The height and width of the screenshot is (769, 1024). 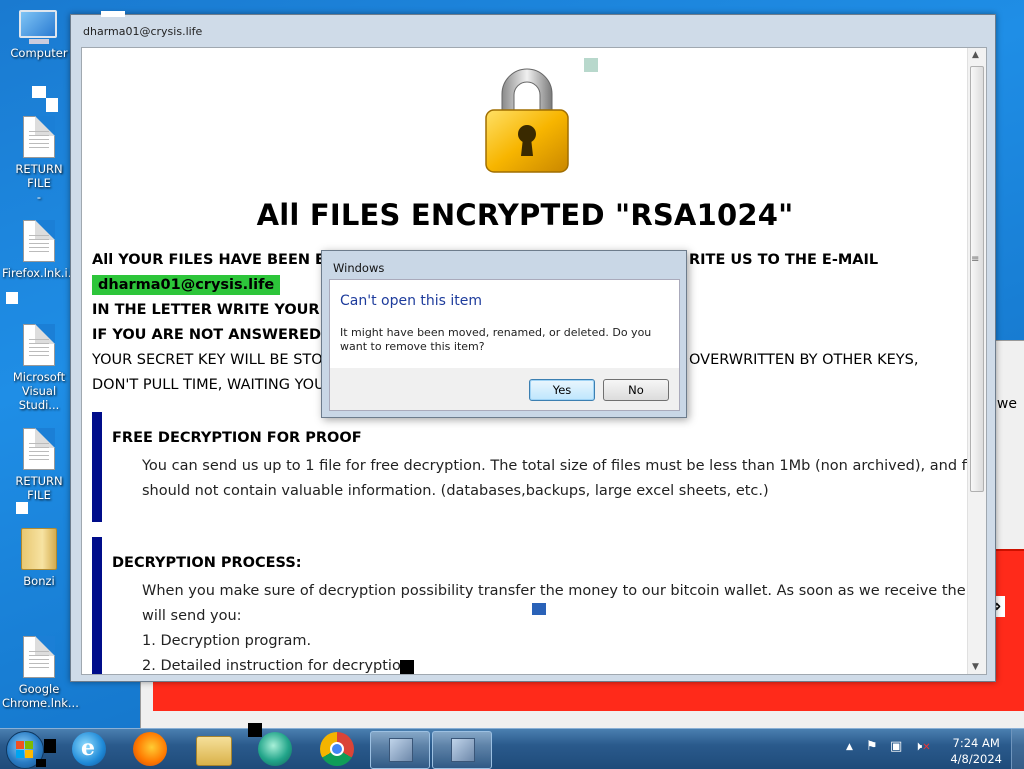 What do you see at coordinates (208, 385) in the screenshot?
I see `ransom-line-6: DON'T PULL TIME, WAITING YOU` at bounding box center [208, 385].